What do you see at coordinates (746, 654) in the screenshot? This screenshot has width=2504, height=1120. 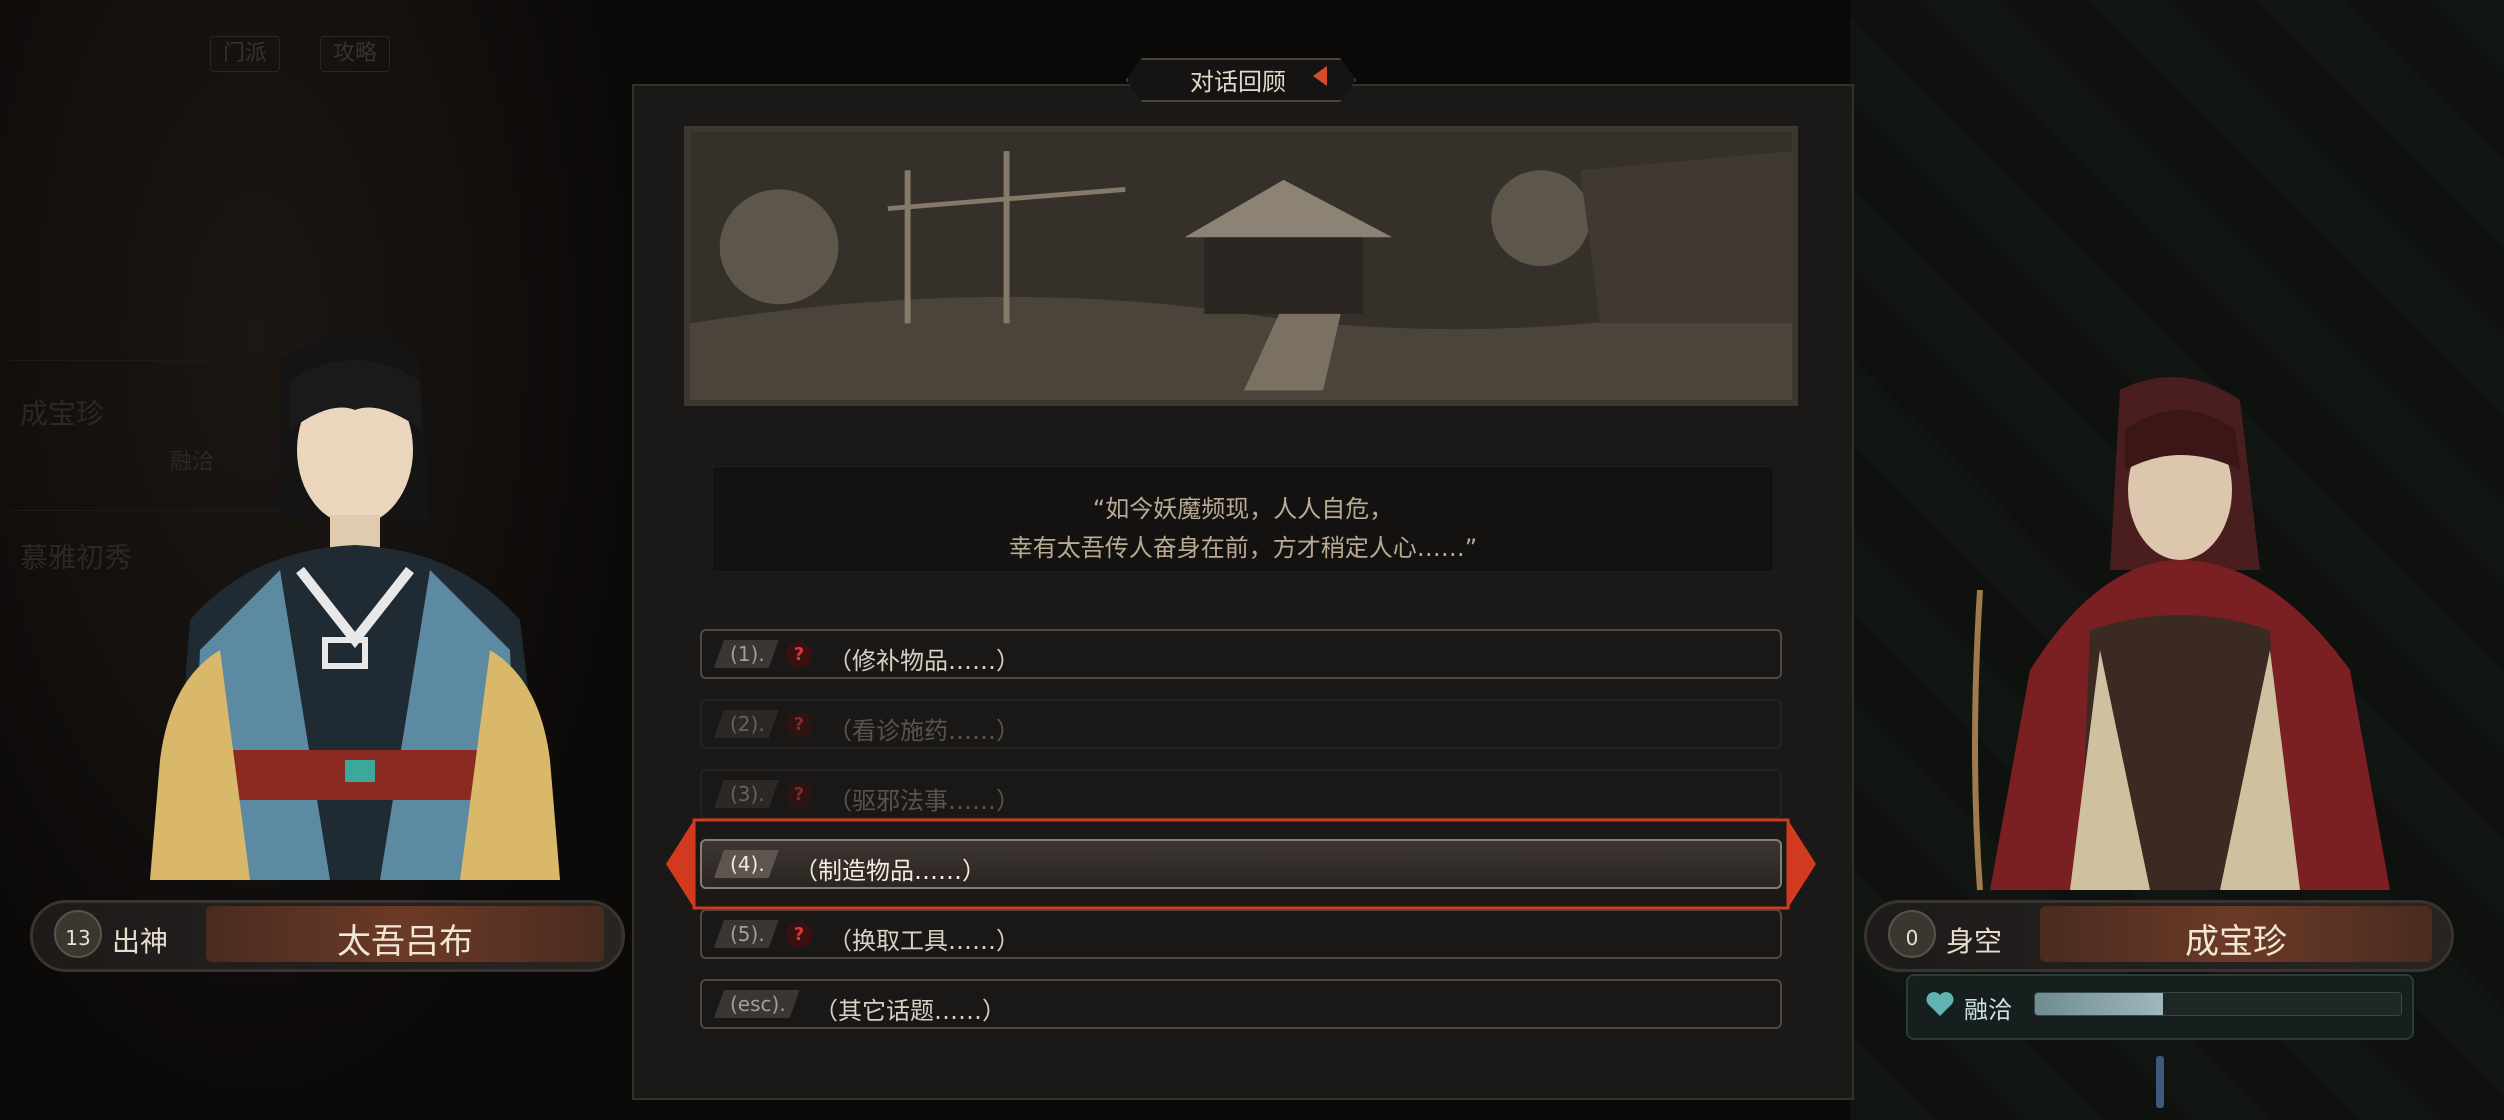 I see `option-hotkey: (1).` at bounding box center [746, 654].